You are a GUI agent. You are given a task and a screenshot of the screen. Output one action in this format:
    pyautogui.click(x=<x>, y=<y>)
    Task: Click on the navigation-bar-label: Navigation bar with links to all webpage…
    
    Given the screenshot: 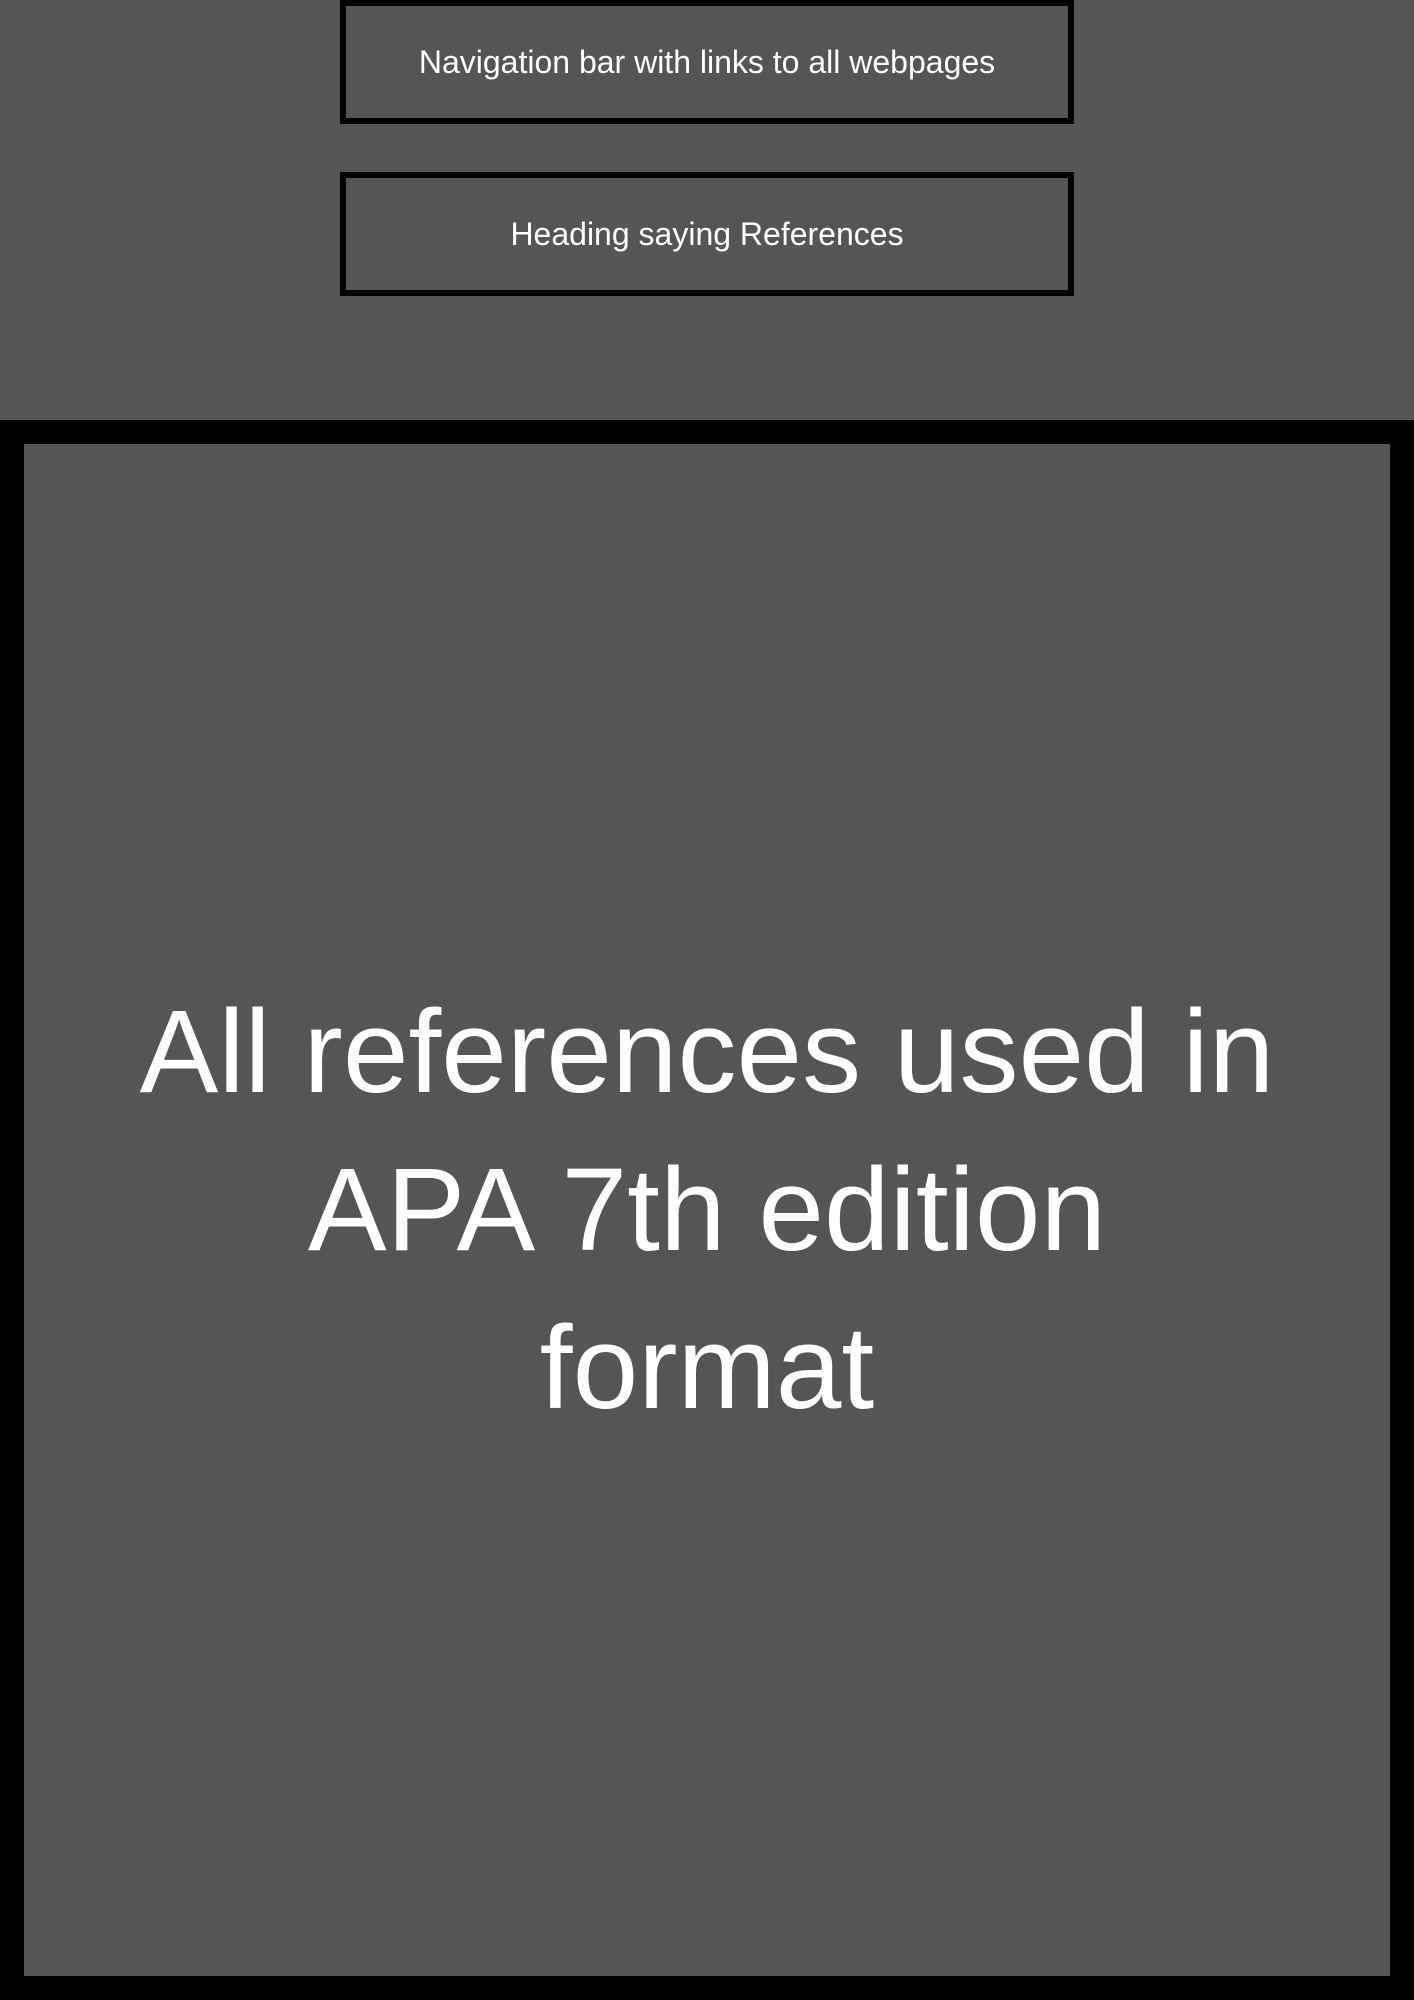 What is the action you would take?
    pyautogui.click(x=707, y=61)
    